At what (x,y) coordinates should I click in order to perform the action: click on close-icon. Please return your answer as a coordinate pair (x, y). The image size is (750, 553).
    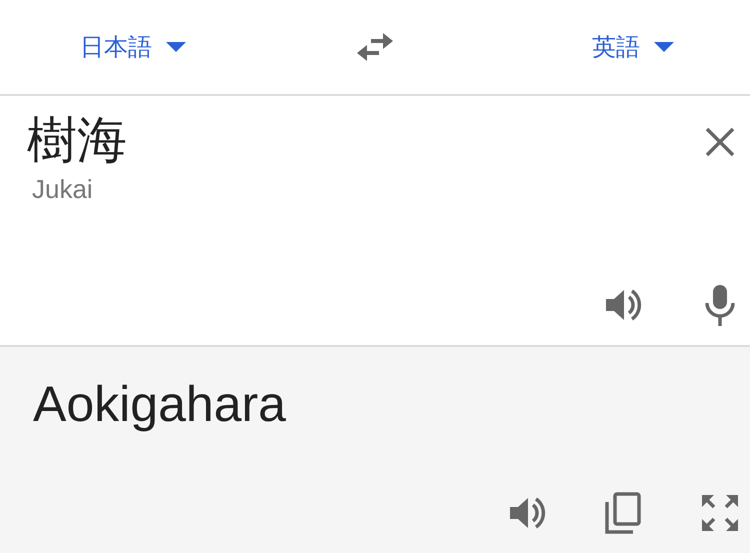
    Looking at the image, I should click on (720, 142).